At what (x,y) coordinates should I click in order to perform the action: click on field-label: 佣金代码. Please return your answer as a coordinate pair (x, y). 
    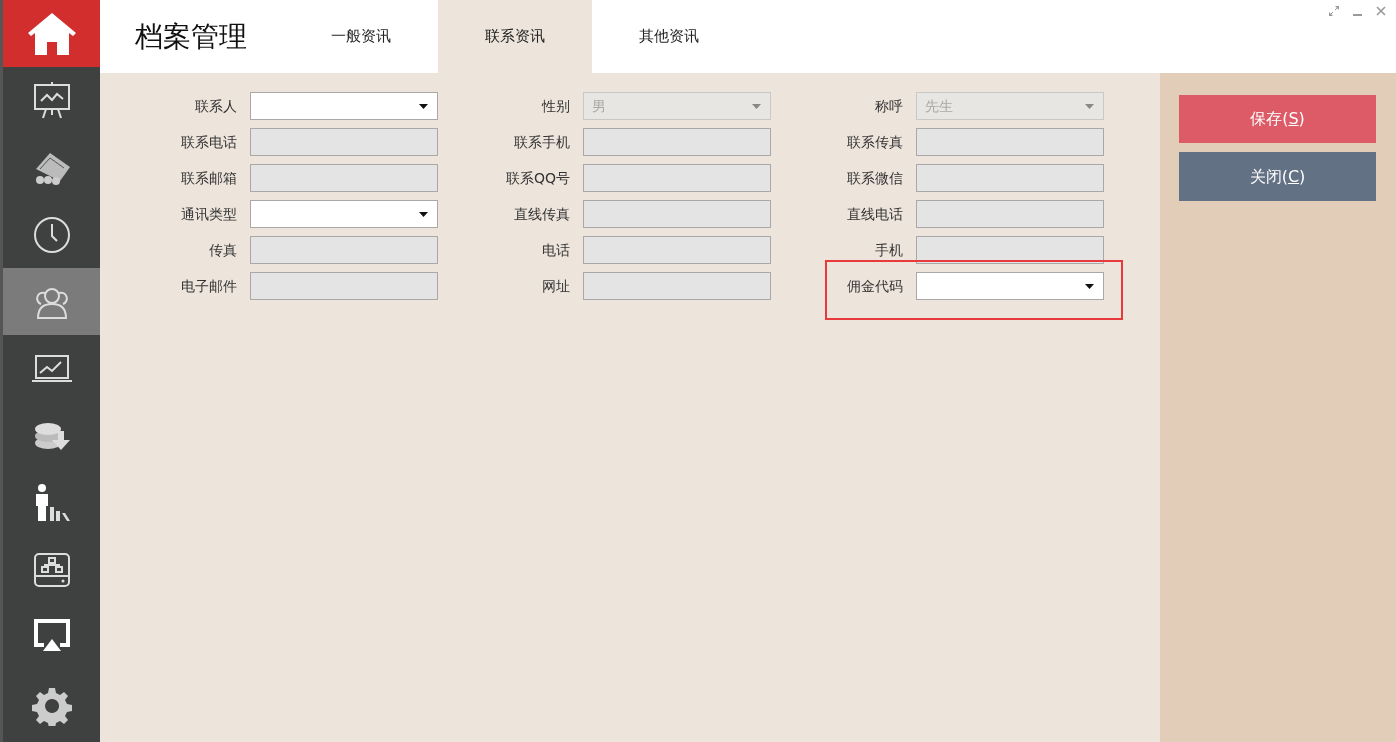
    Looking at the image, I should click on (875, 286).